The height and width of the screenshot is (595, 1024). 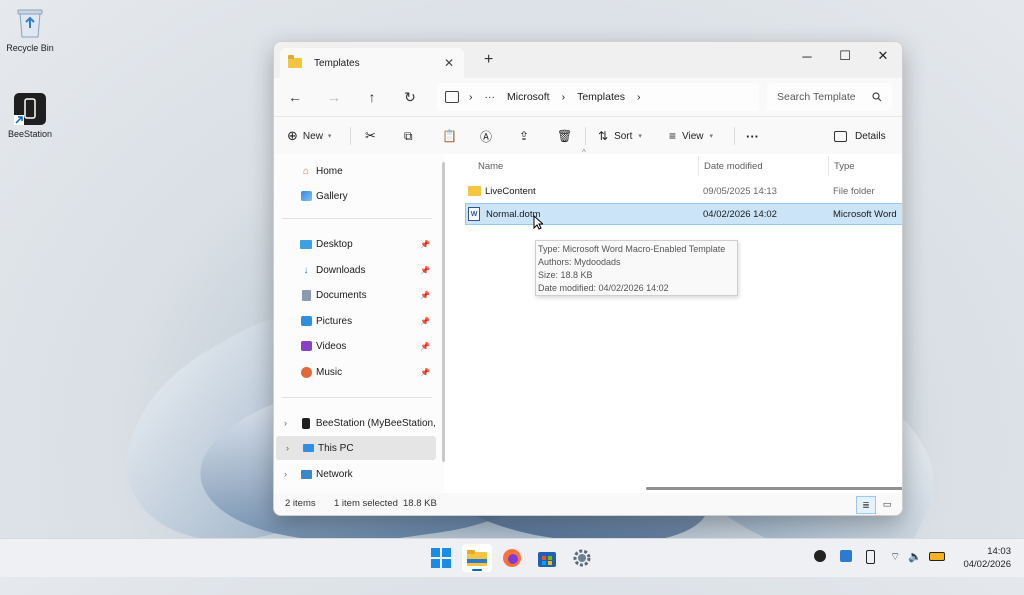 What do you see at coordinates (870, 558) in the screenshot?
I see `phone-icon` at bounding box center [870, 558].